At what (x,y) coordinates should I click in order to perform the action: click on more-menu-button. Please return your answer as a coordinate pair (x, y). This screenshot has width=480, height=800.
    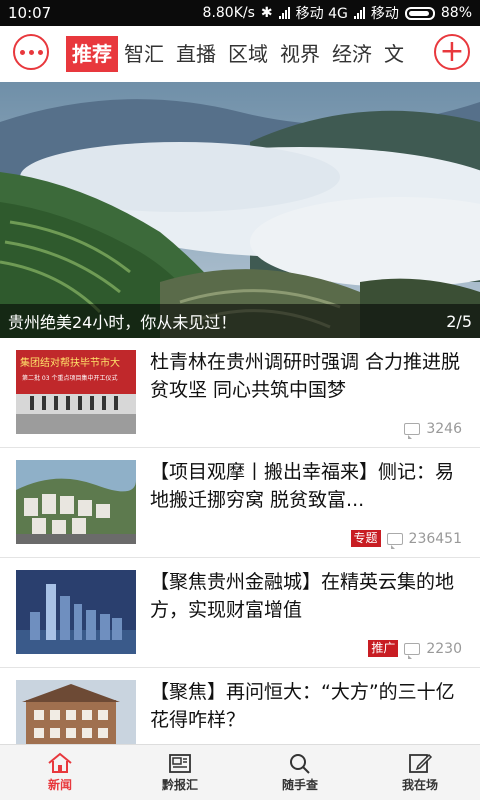
    Looking at the image, I should click on (31, 52).